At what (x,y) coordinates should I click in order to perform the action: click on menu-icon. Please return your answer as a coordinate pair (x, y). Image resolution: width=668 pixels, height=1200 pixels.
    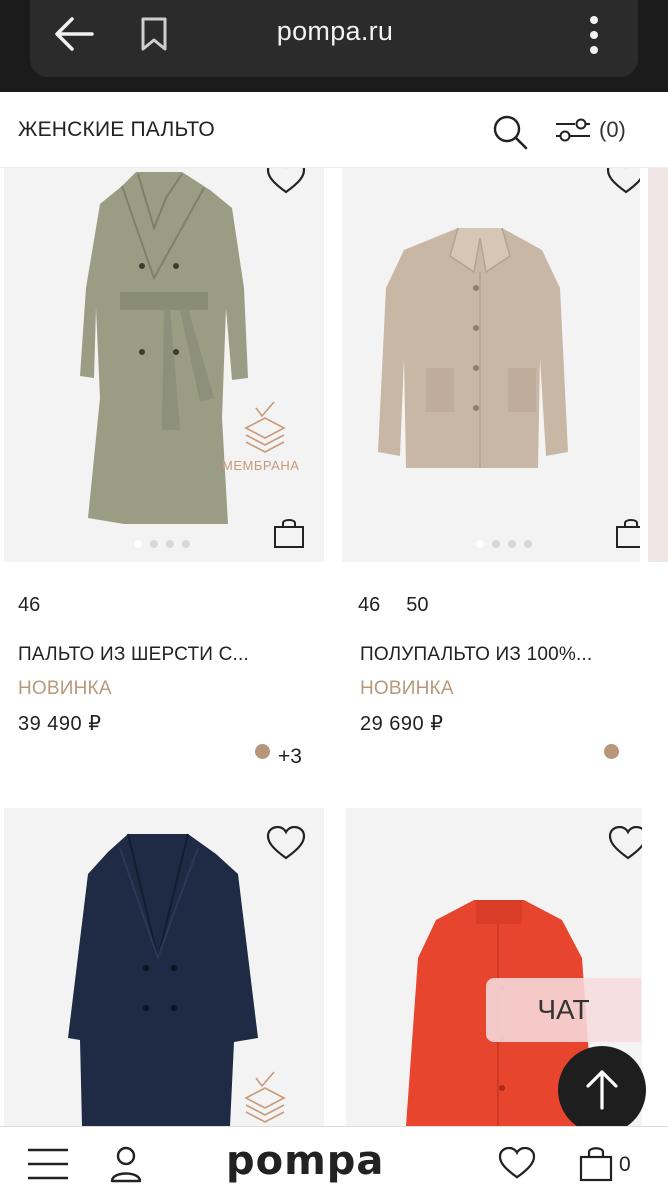
    Looking at the image, I should click on (48, 1164).